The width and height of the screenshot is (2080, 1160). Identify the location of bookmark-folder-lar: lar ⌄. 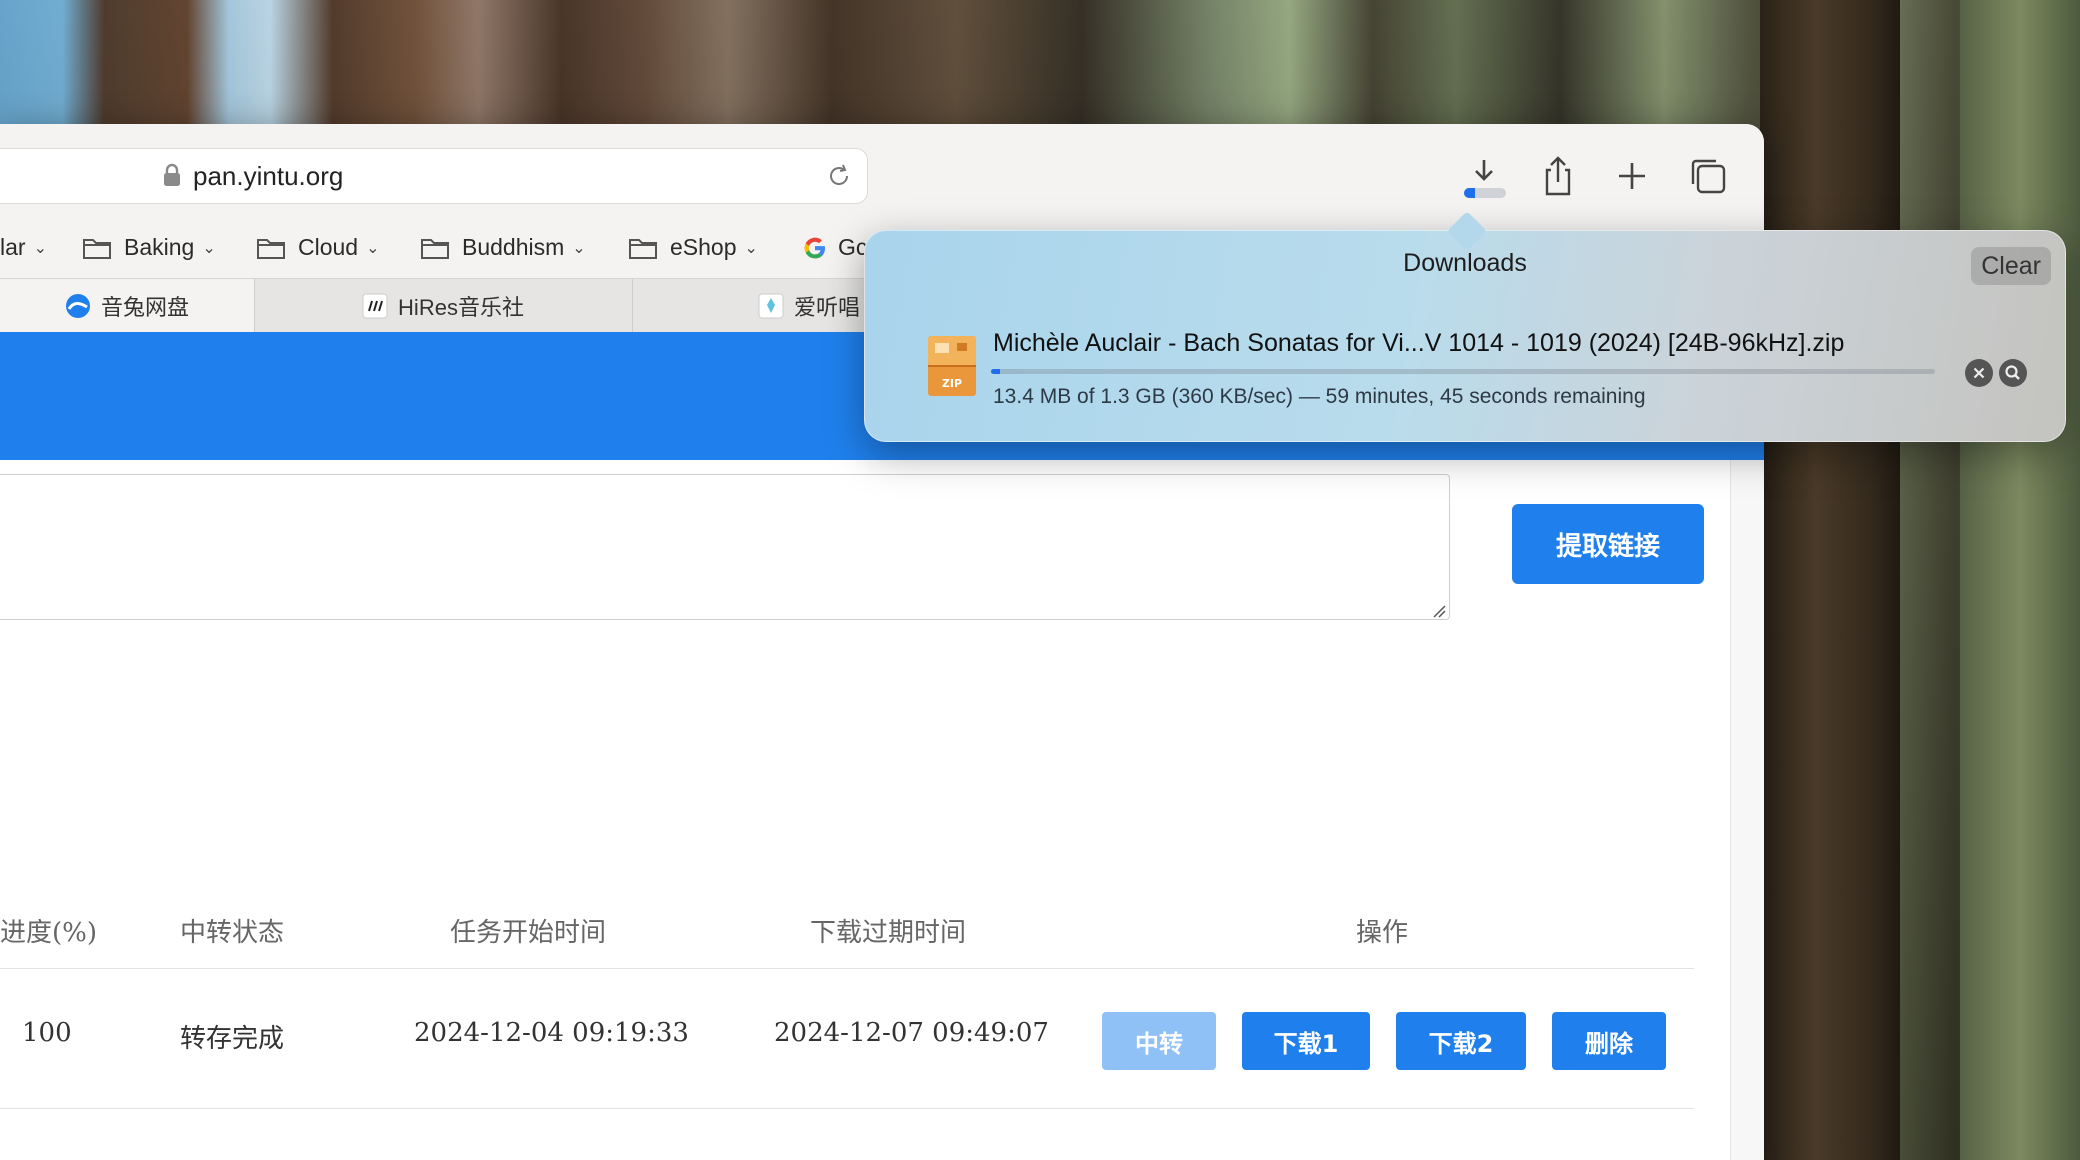
(23, 247).